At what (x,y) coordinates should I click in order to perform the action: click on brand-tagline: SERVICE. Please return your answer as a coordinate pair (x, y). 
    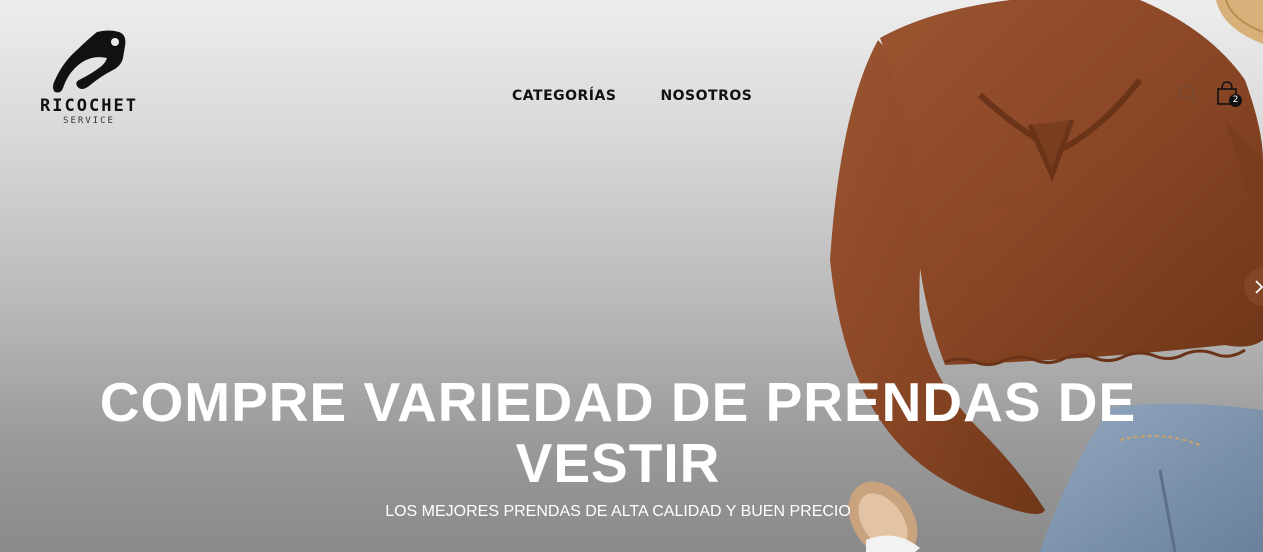
    Looking at the image, I should click on (89, 121).